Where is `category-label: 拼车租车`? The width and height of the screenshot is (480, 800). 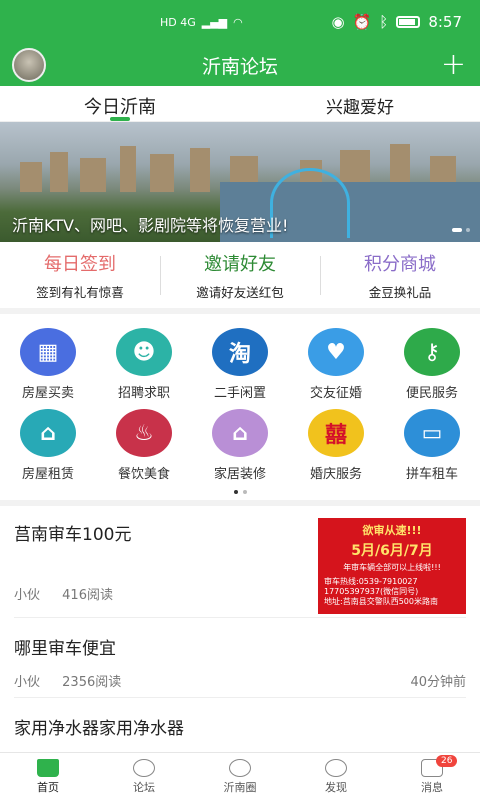 category-label: 拼车租车 is located at coordinates (431, 474).